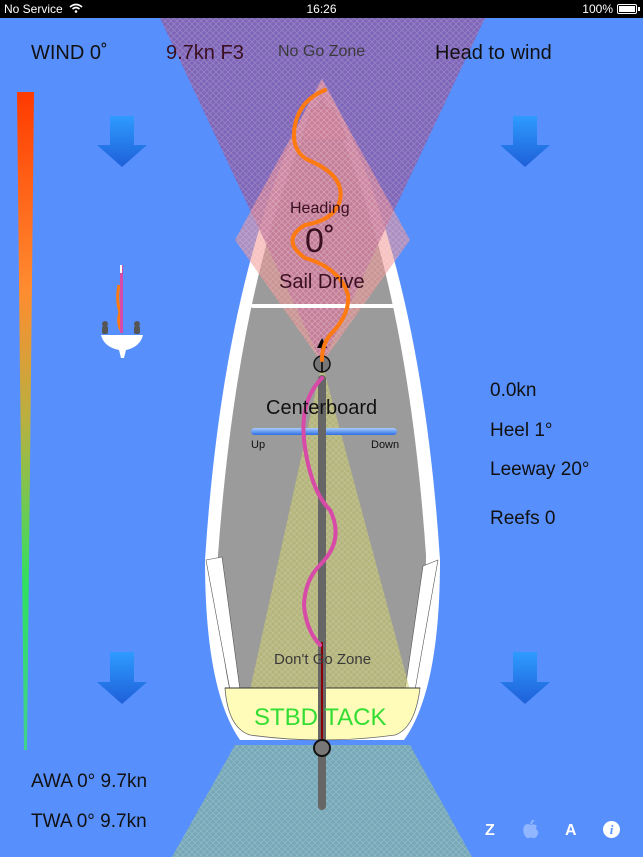 The height and width of the screenshot is (857, 643). Describe the element at coordinates (89, 821) in the screenshot. I see `twa-readout: TWA 0° 9.7kn` at that location.